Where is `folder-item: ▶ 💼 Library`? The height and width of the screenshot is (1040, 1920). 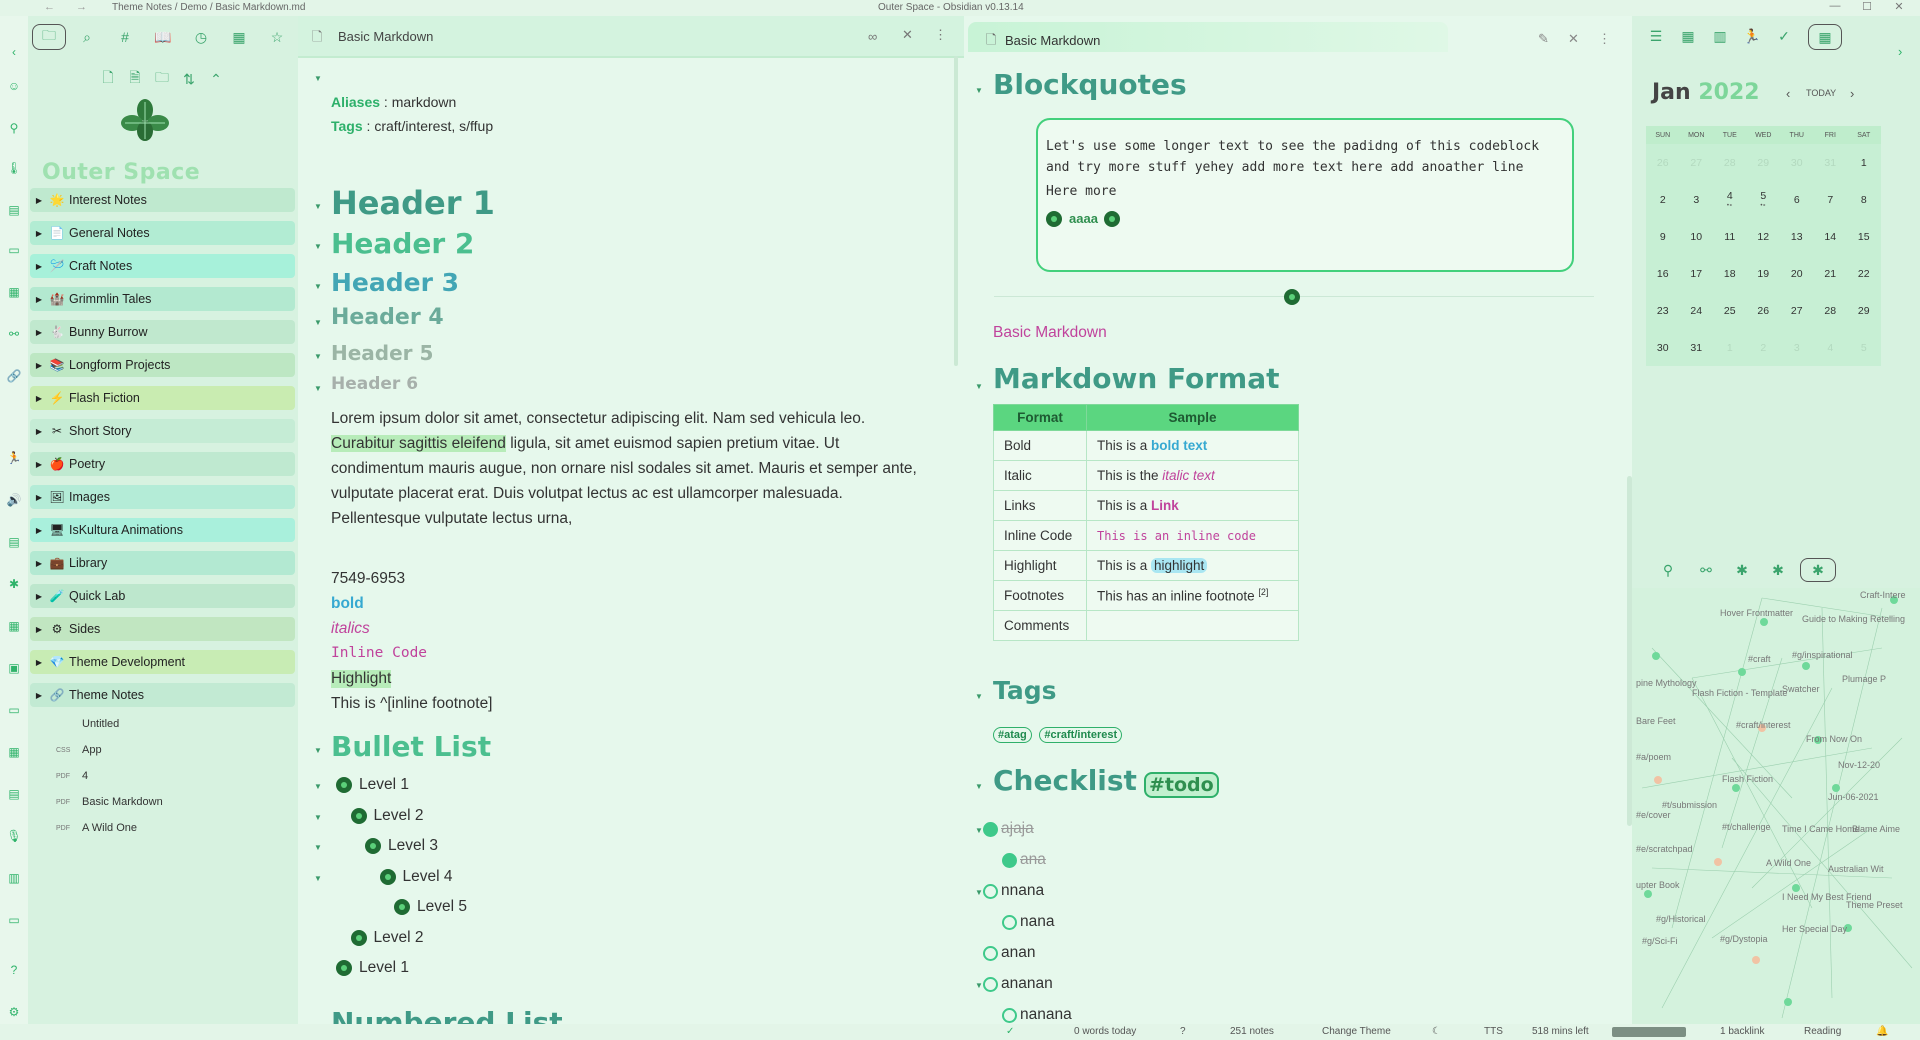 folder-item: ▶ 💼 Library is located at coordinates (162, 563).